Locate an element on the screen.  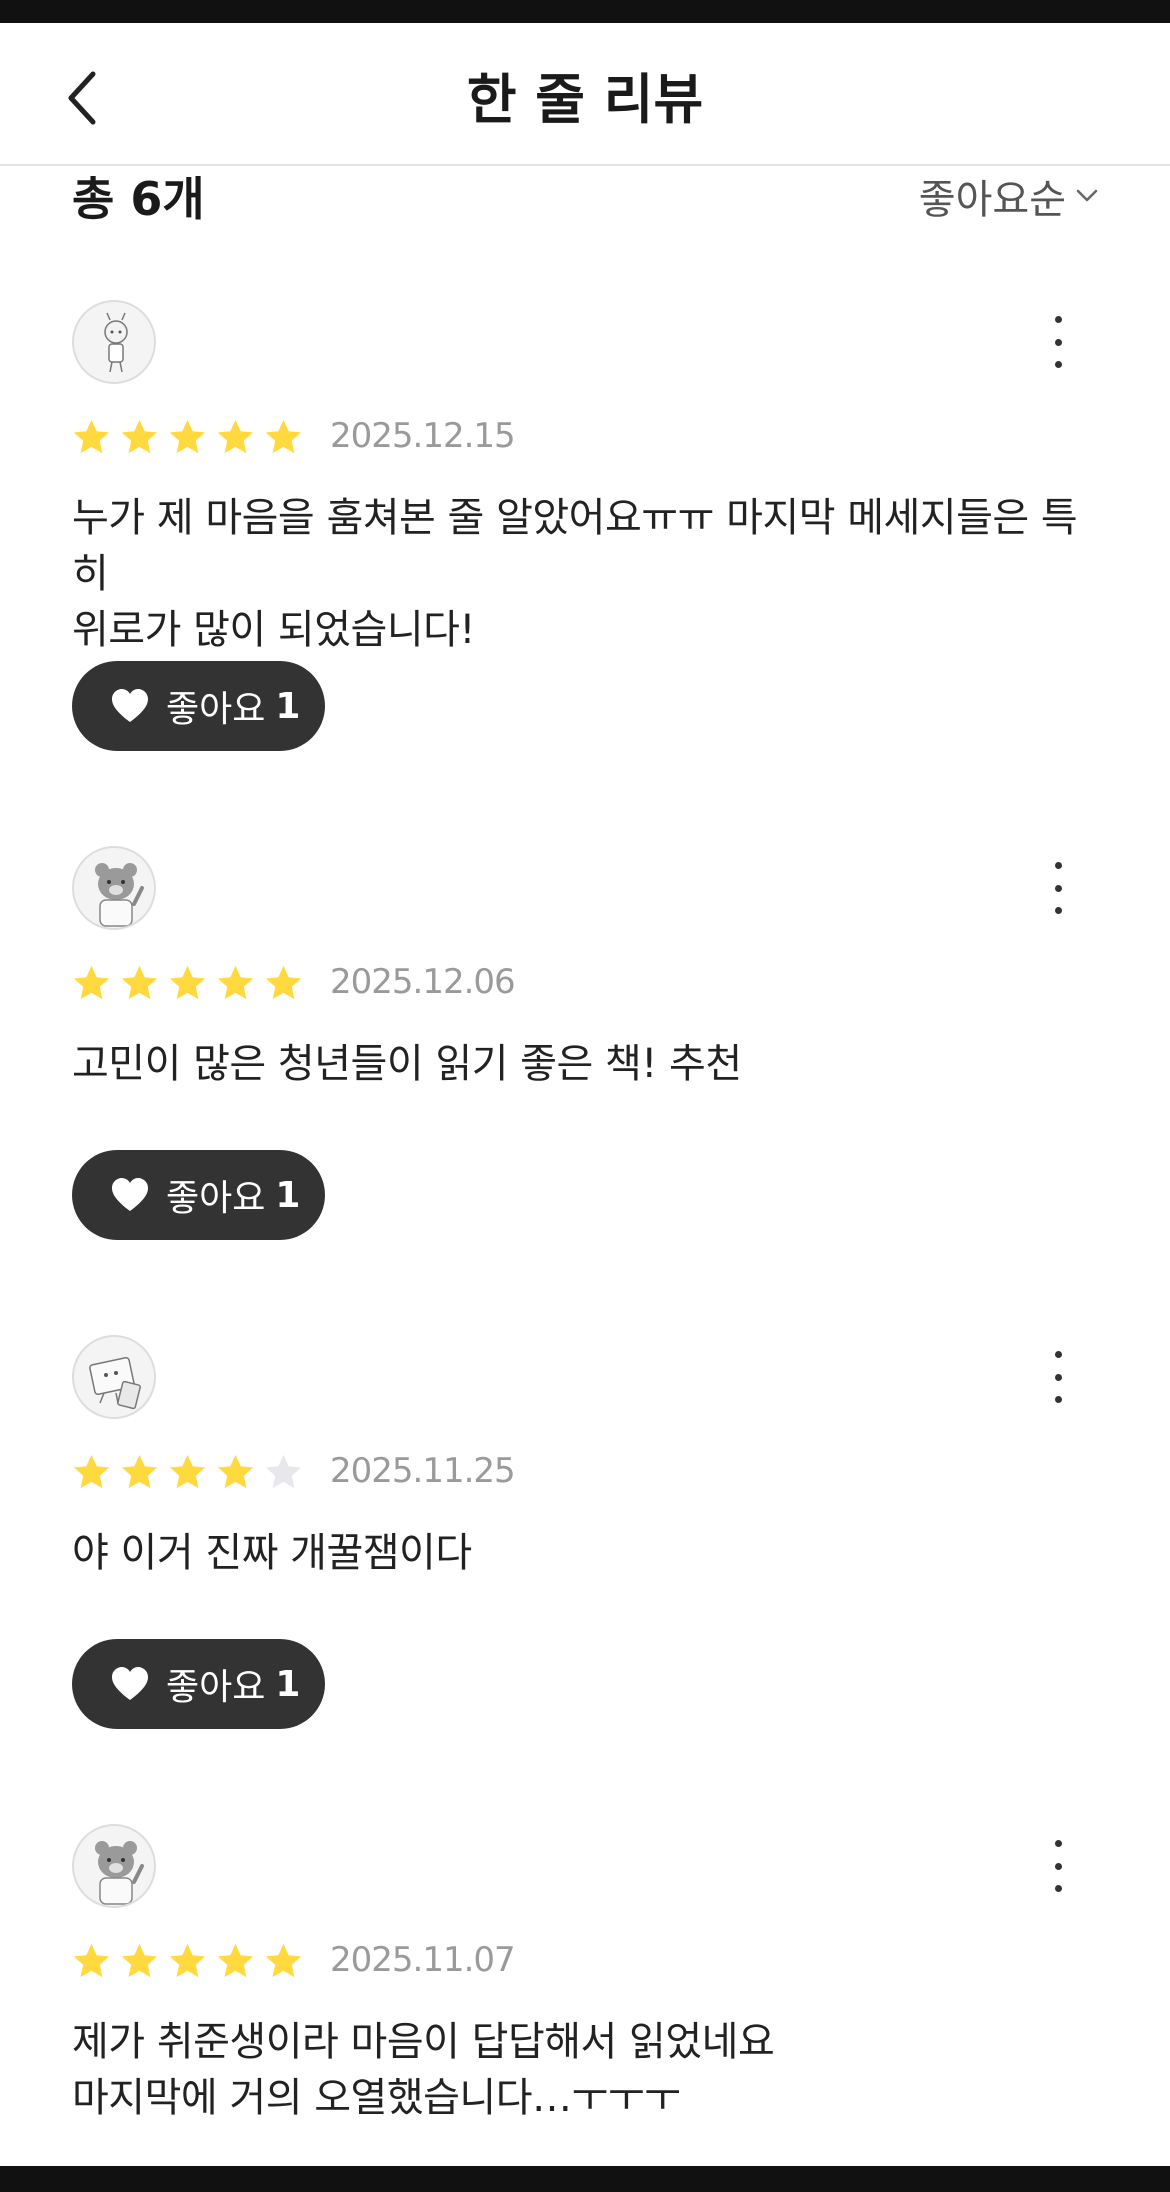
laptop-avatar is located at coordinates (114, 1377).